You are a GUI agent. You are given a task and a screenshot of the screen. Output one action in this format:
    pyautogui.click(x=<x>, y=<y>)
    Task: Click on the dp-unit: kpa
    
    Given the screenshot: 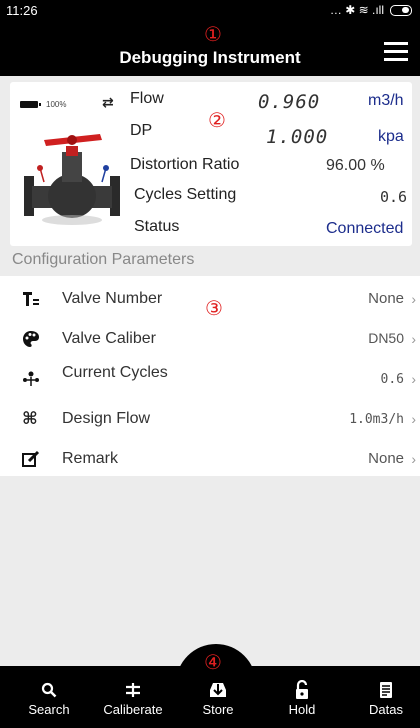 What is the action you would take?
    pyautogui.click(x=391, y=136)
    